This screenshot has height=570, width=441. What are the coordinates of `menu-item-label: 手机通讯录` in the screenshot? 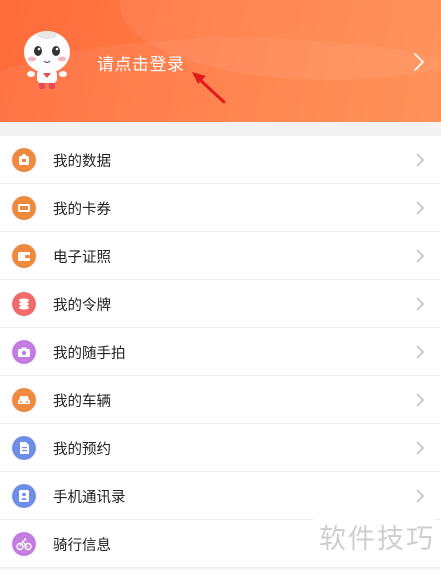 It's located at (89, 497).